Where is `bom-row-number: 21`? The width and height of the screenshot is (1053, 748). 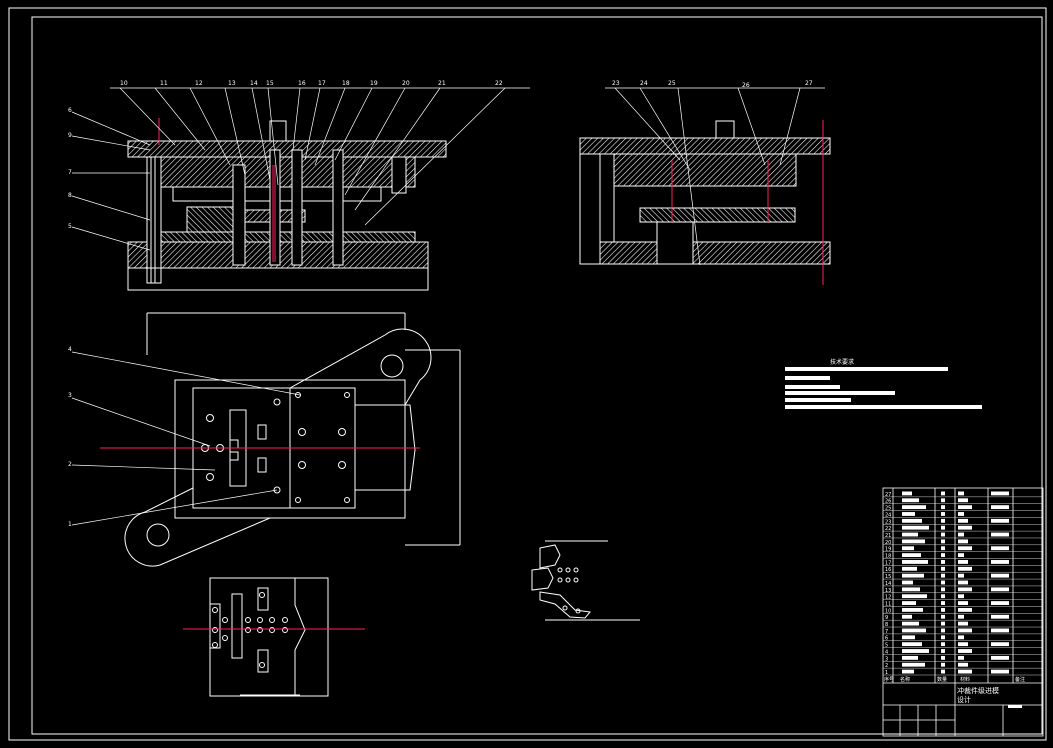 bom-row-number: 21 is located at coordinates (888, 536).